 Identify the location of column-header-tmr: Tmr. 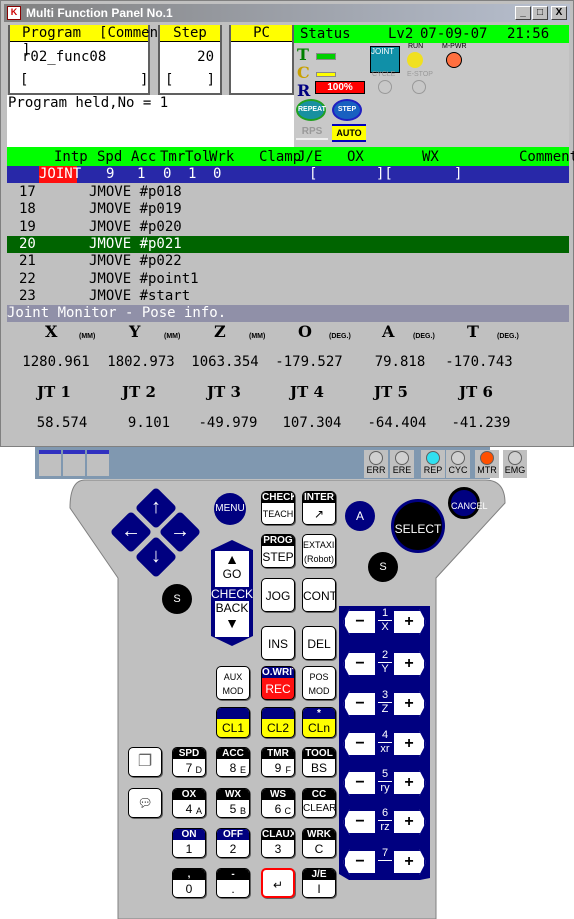
(173, 157).